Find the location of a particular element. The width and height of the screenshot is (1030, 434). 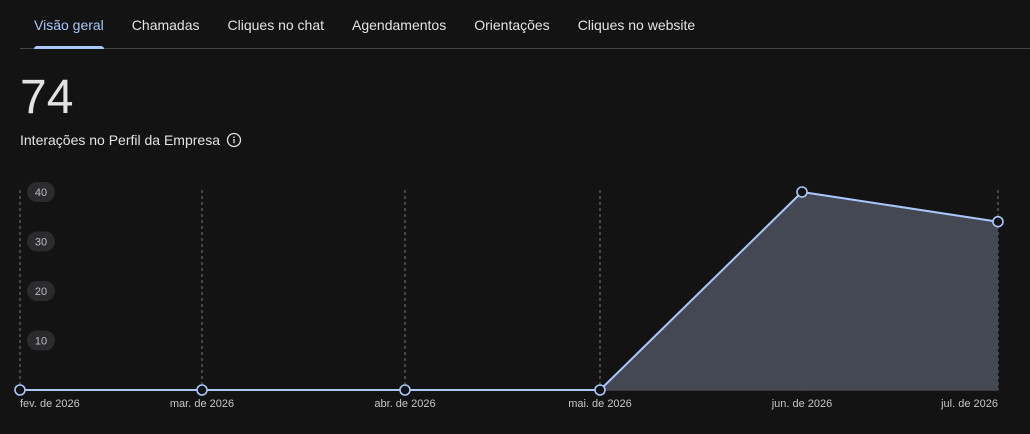

metric-label-row: Interações no Perfil da Empresa is located at coordinates (131, 140).